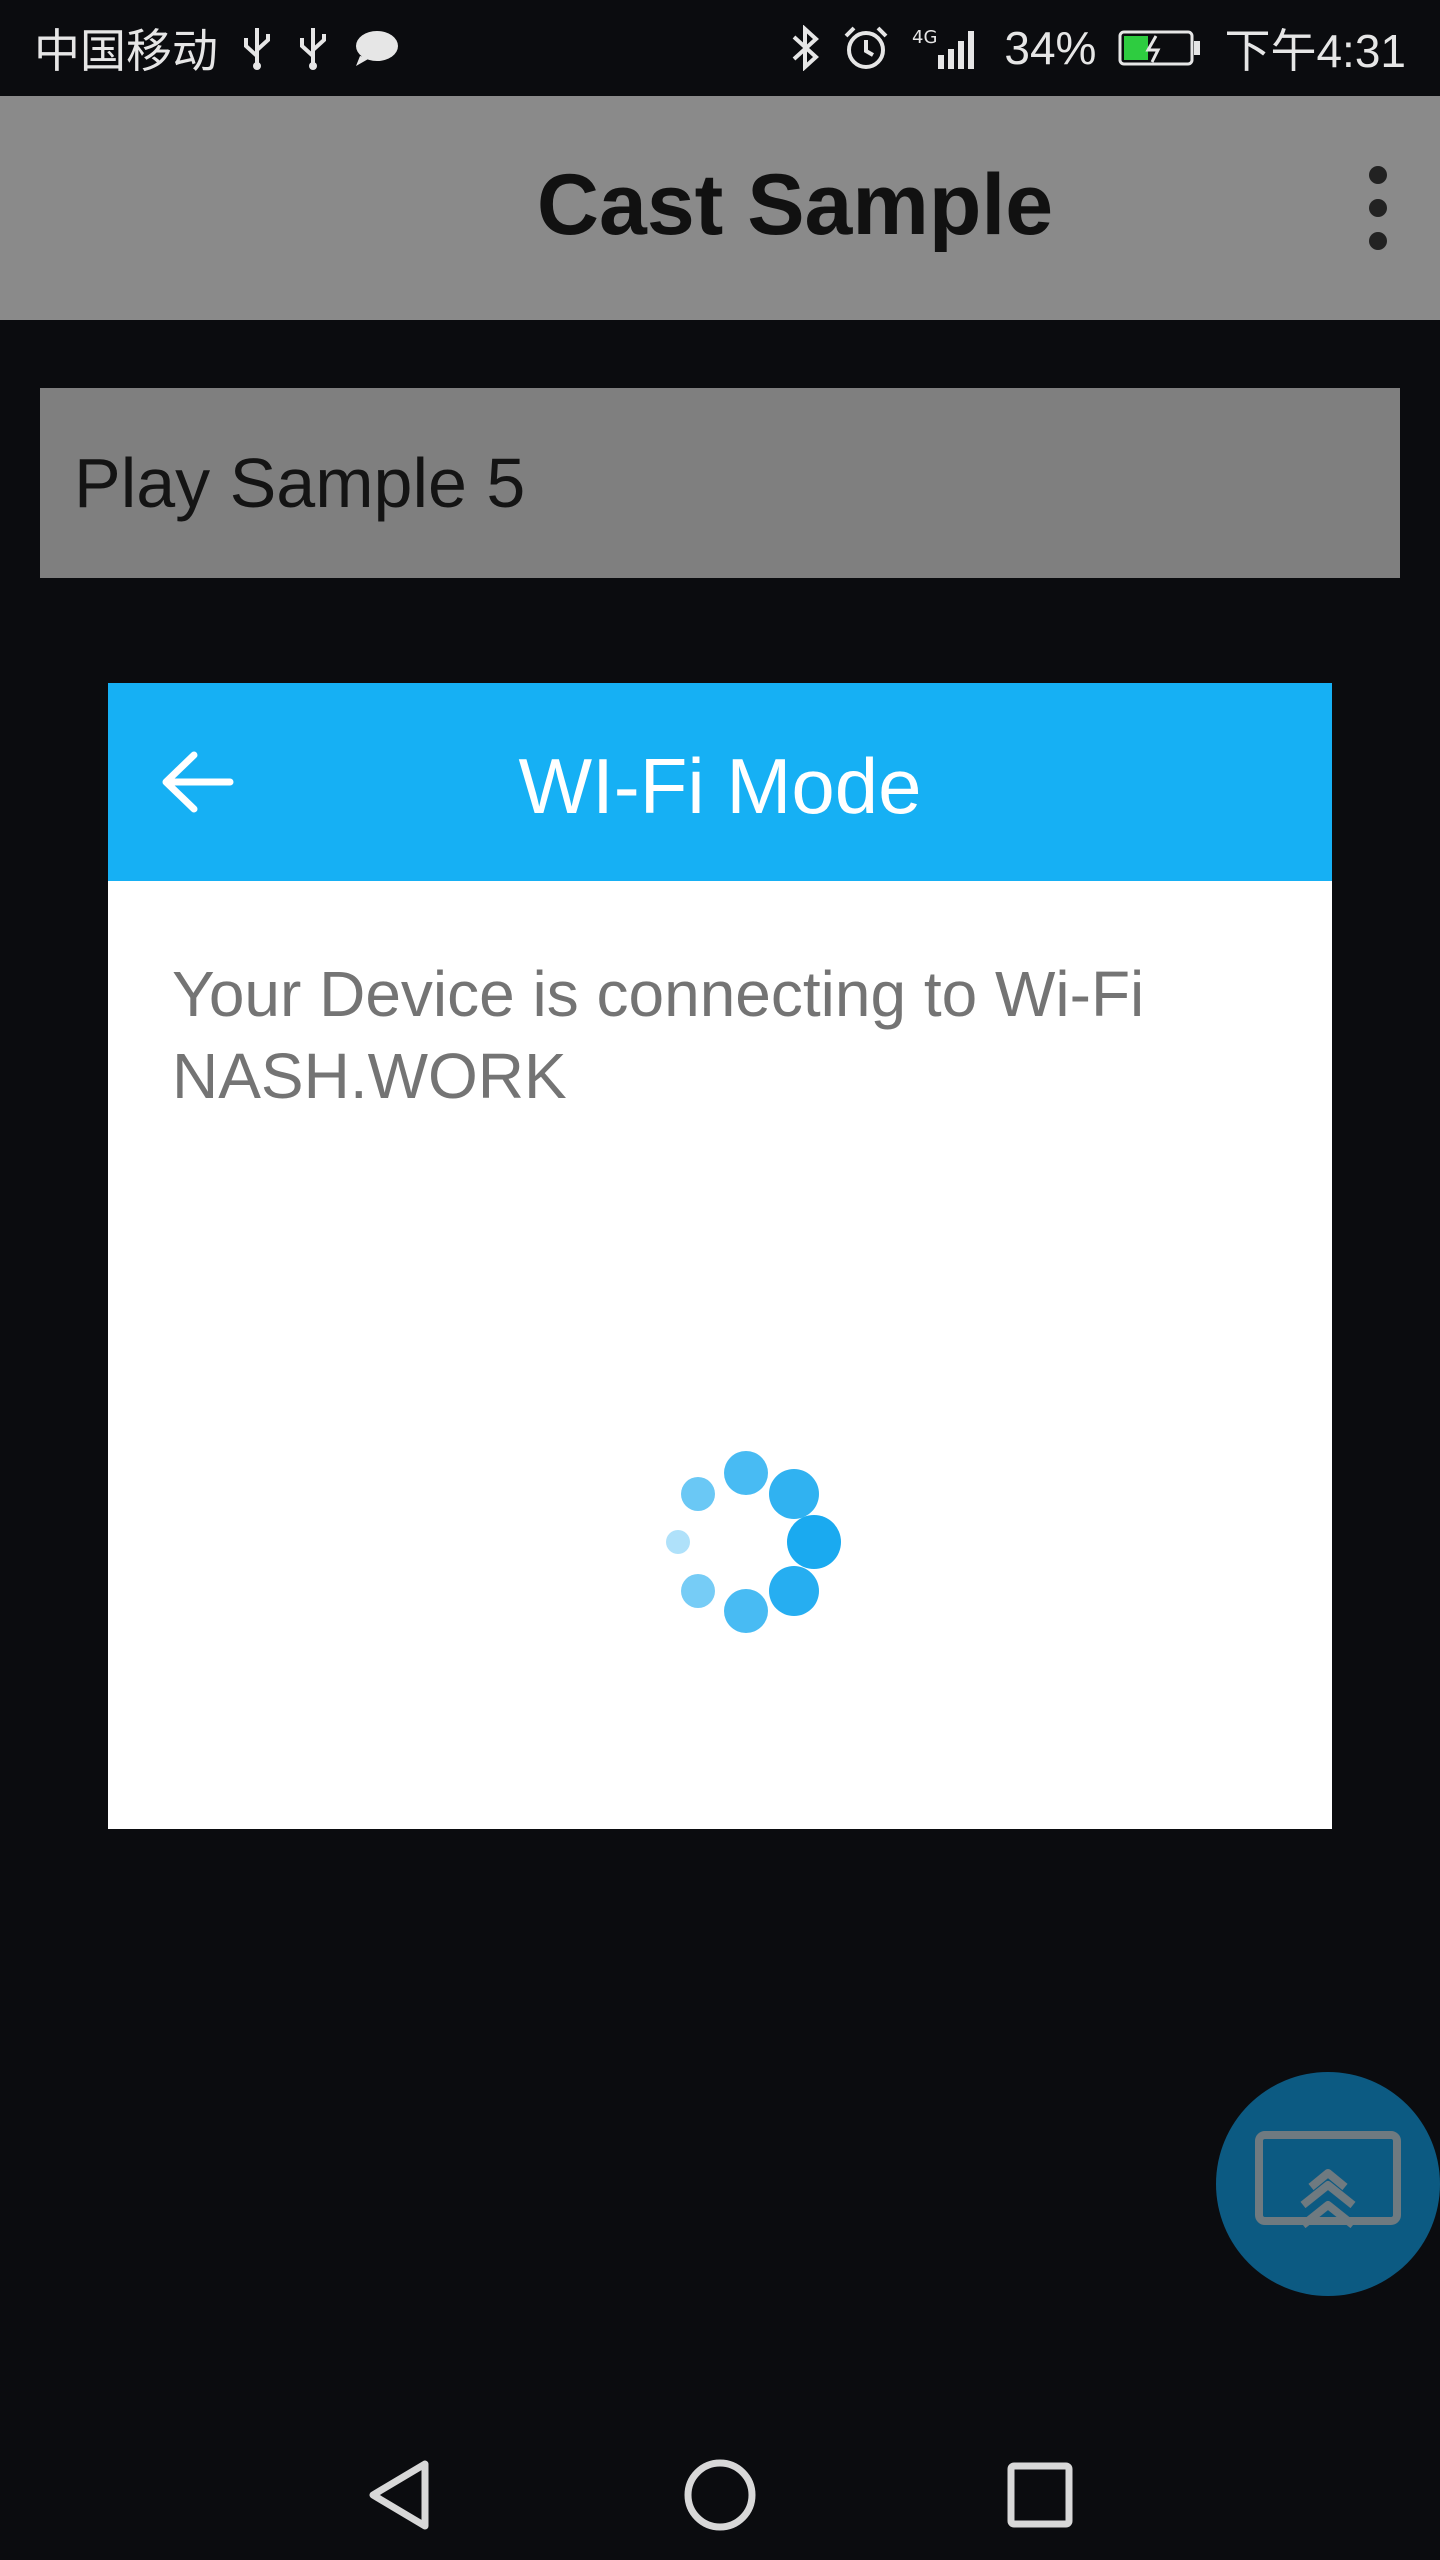 This screenshot has height=2560, width=1440. Describe the element at coordinates (1160, 48) in the screenshot. I see `battery-icon` at that location.